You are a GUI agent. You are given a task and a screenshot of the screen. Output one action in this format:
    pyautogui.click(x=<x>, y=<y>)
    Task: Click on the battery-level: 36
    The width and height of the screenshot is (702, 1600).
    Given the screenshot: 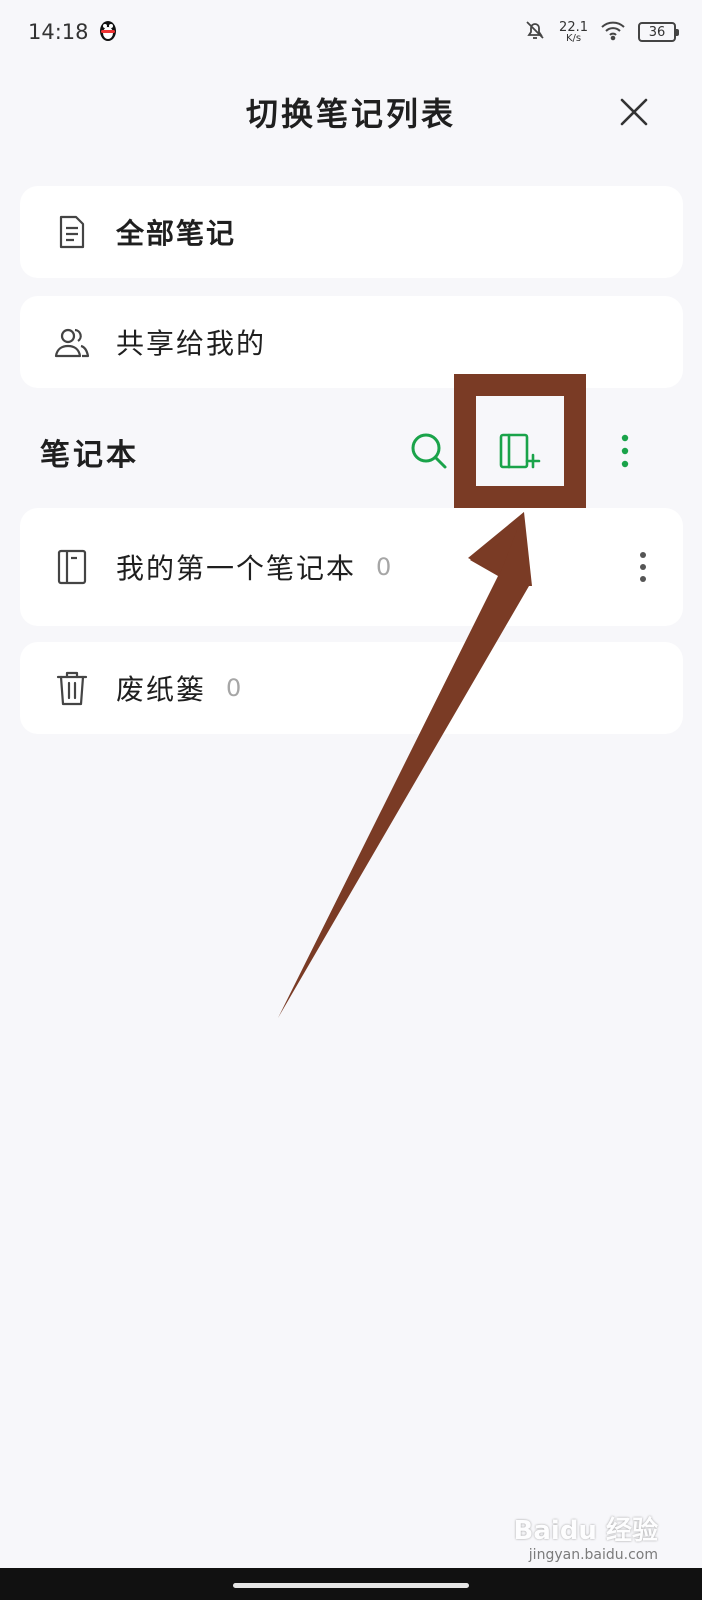 What is the action you would take?
    pyautogui.click(x=657, y=32)
    